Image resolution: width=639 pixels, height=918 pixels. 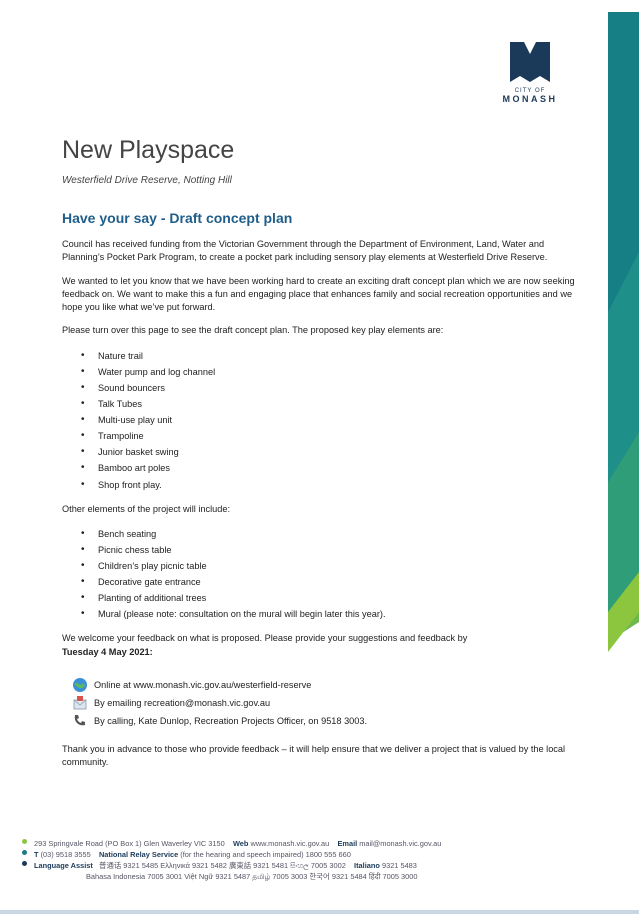 What do you see at coordinates (530, 99) in the screenshot?
I see `logo-monash-text: MONASH` at bounding box center [530, 99].